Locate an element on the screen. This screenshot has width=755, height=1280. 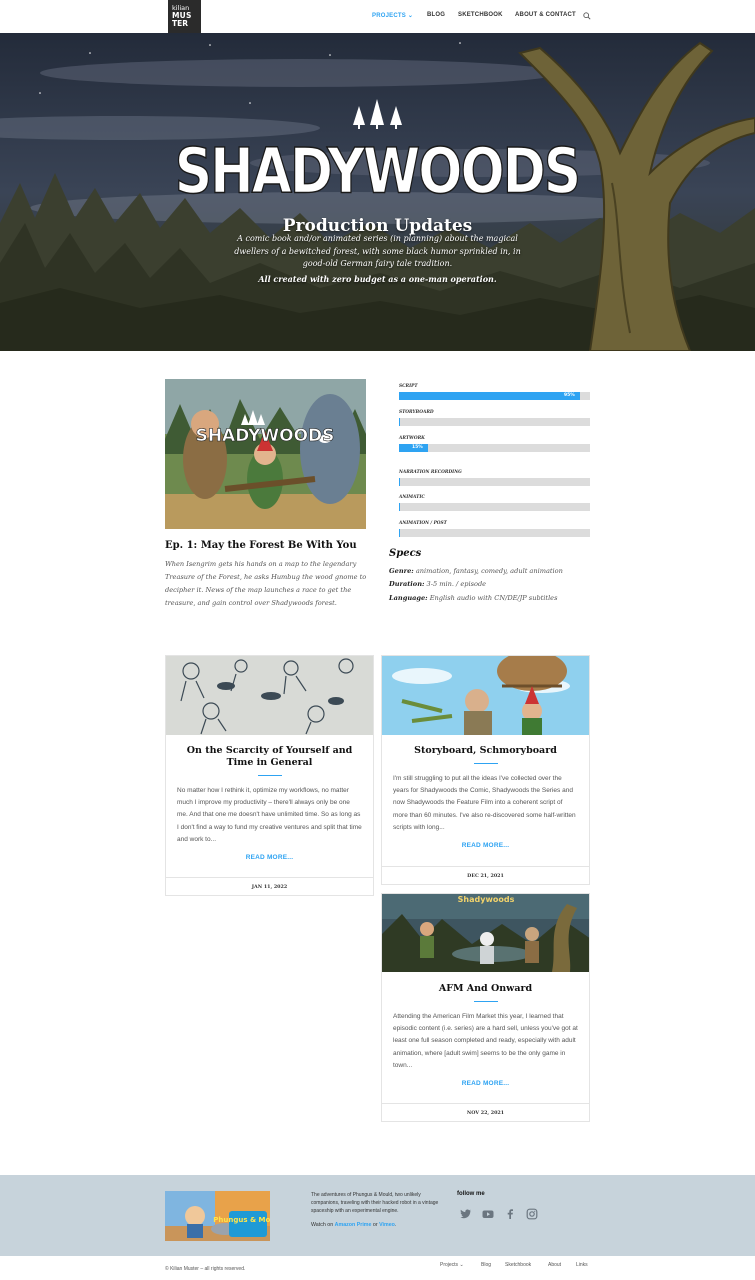
progress-bar-script: 95% is located at coordinates (494, 396).